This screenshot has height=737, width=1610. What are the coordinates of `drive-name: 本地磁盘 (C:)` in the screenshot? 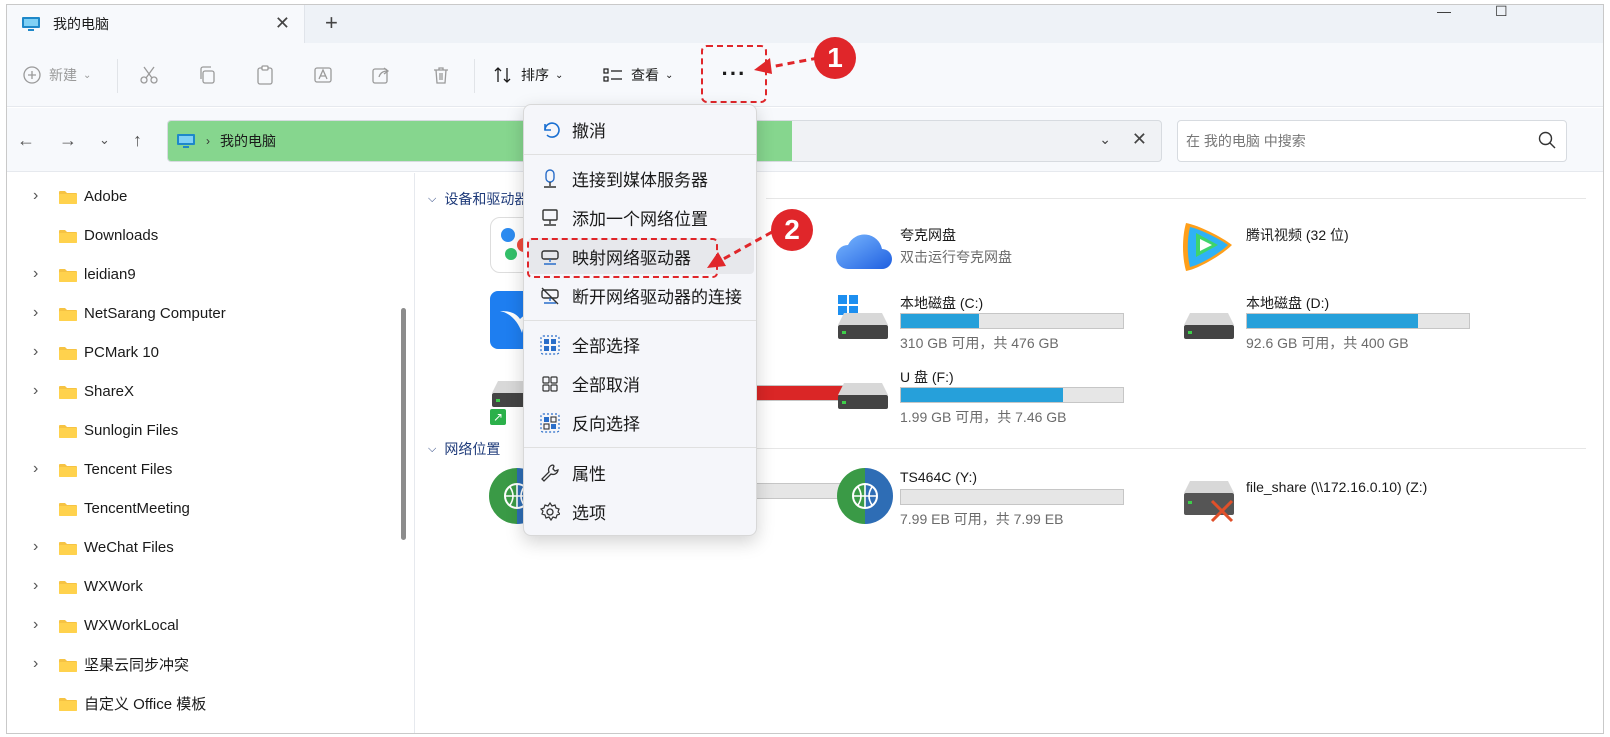 It's located at (942, 303).